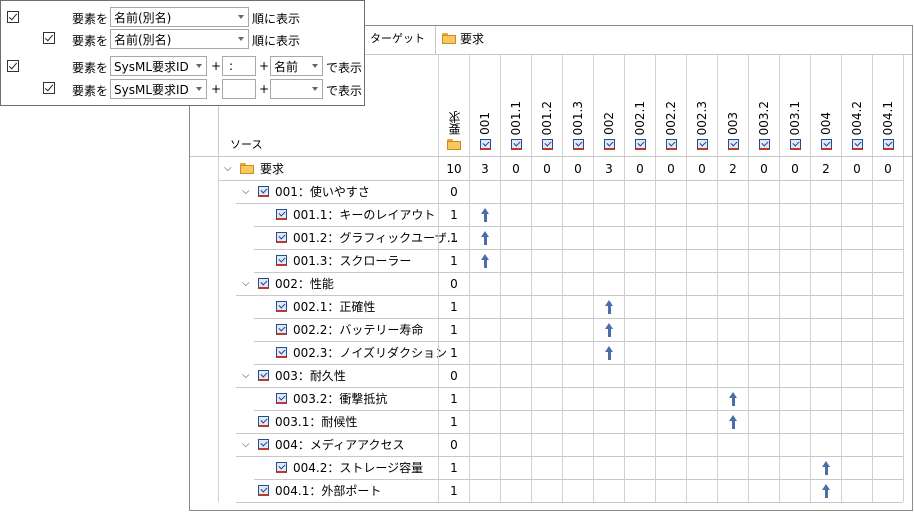 The image size is (914, 512). Describe the element at coordinates (639, 105) in the screenshot. I see `column-header: 002.1` at that location.